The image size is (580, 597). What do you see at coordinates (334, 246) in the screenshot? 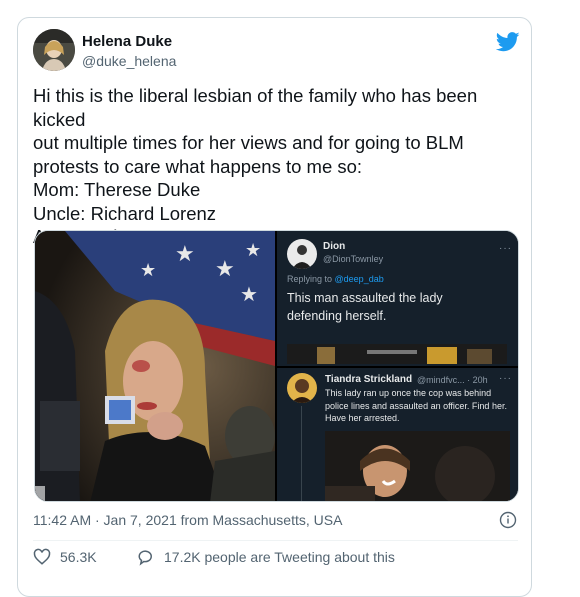
I see `dion-name: Dion` at bounding box center [334, 246].